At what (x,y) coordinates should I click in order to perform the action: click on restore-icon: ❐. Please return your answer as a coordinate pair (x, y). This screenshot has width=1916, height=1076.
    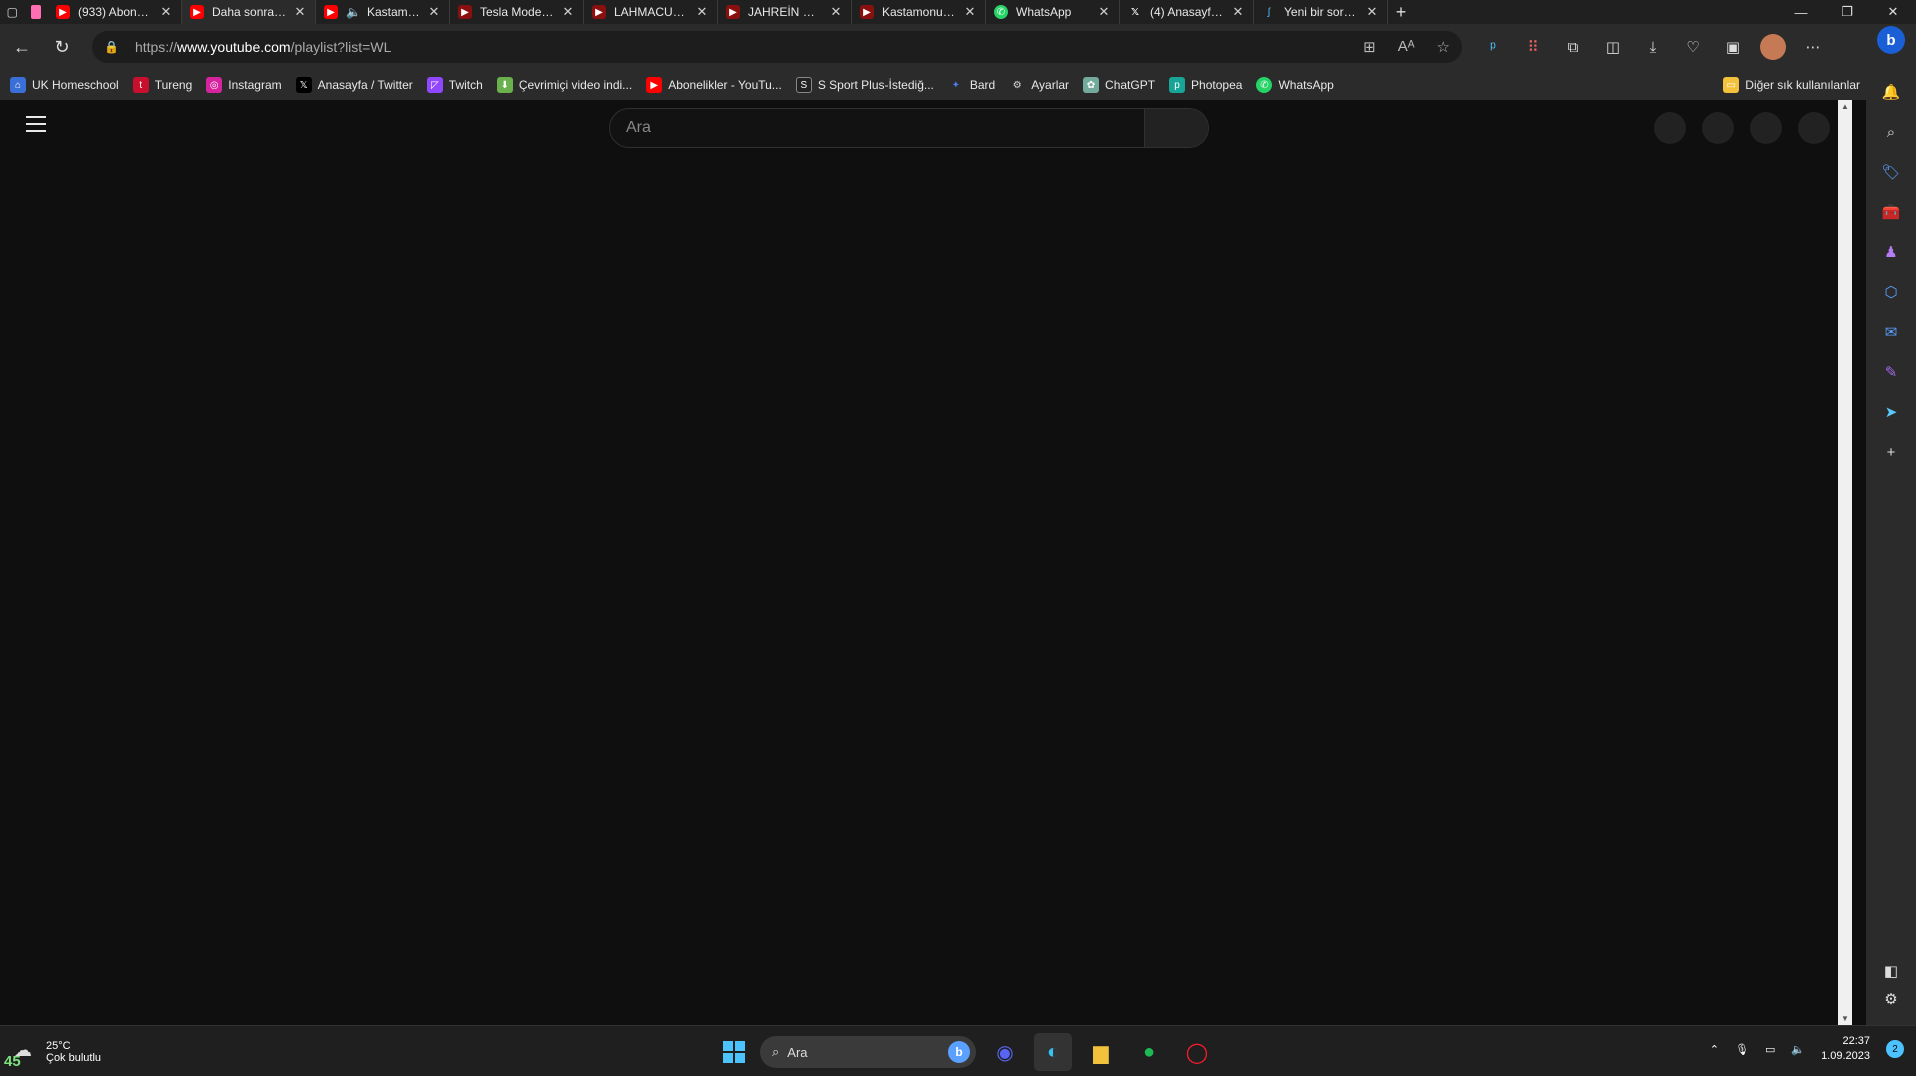
    Looking at the image, I should click on (1847, 12).